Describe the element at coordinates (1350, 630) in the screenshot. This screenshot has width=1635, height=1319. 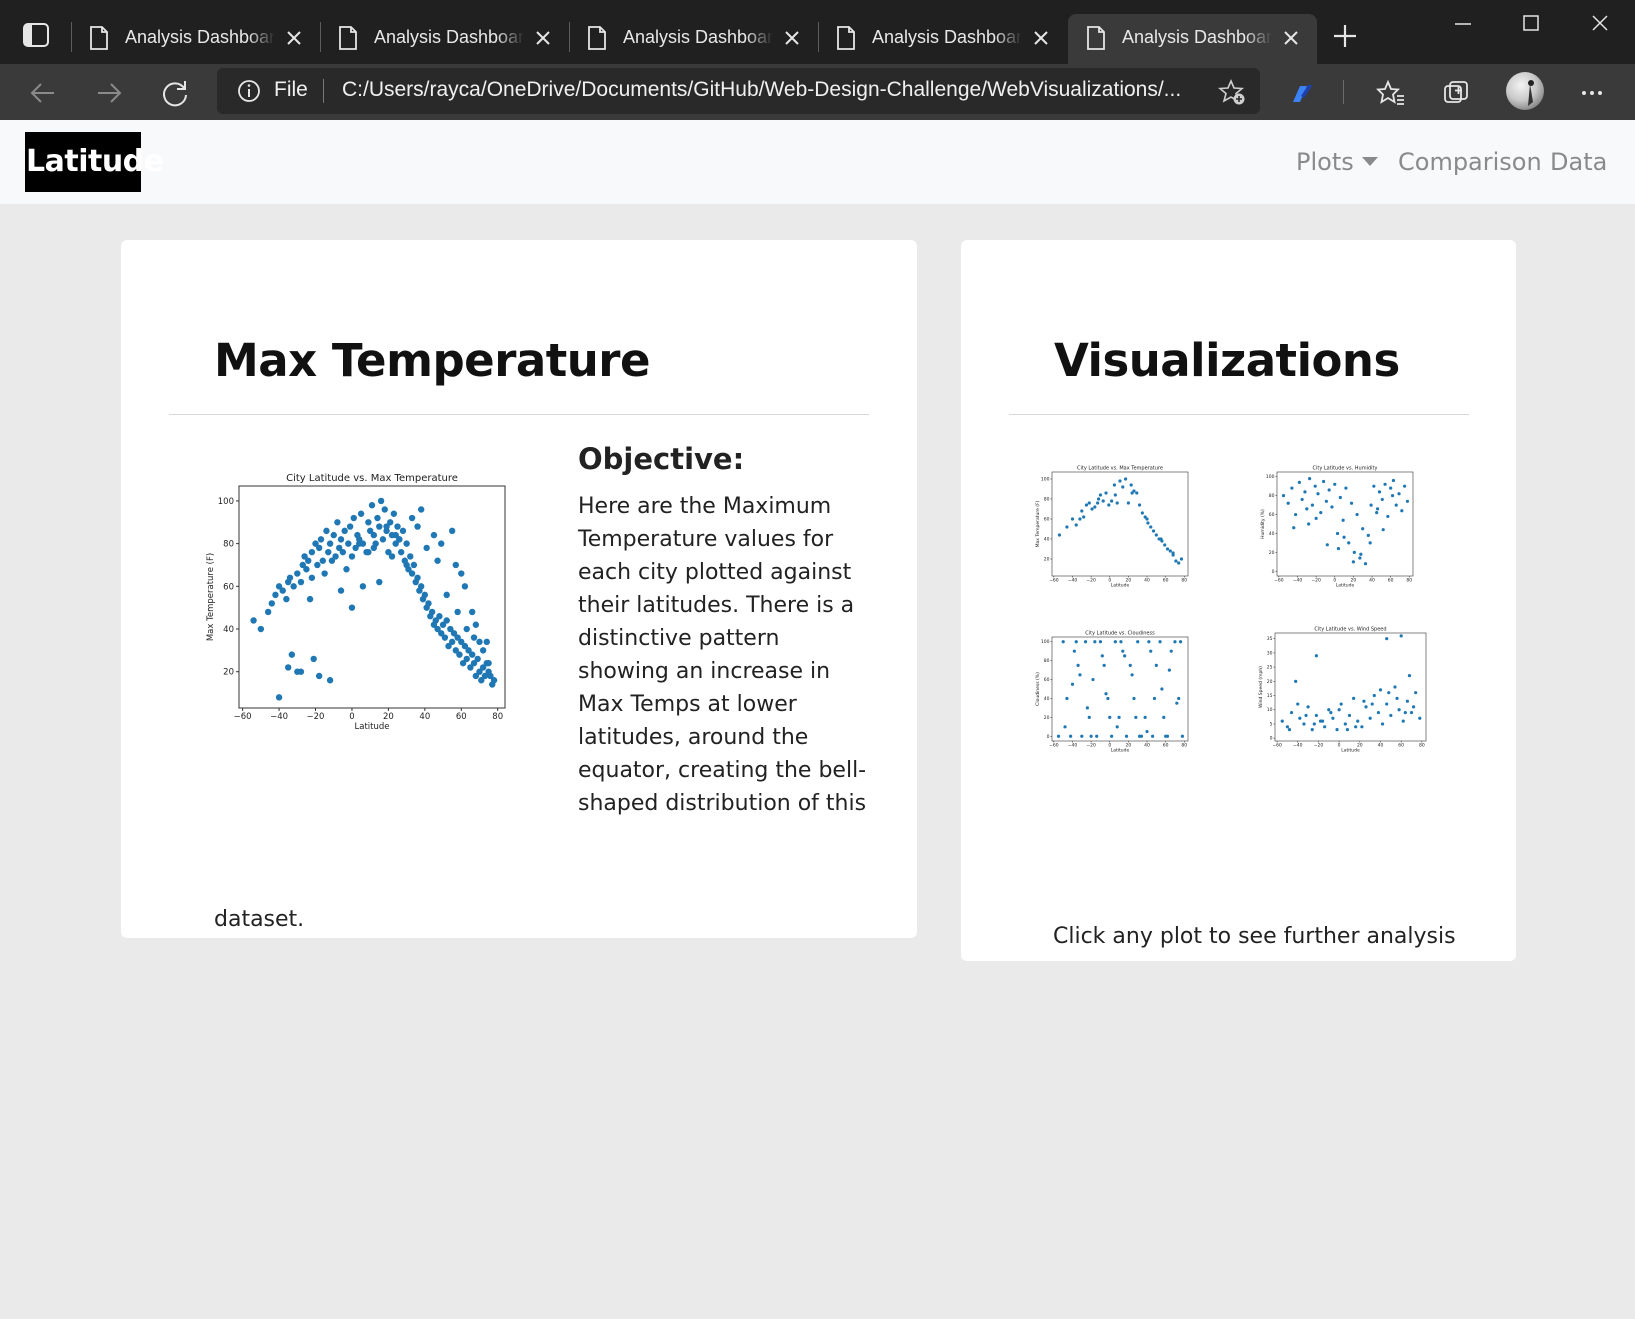
I see `chart-title: City Latitude vs. Wind Speed` at that location.